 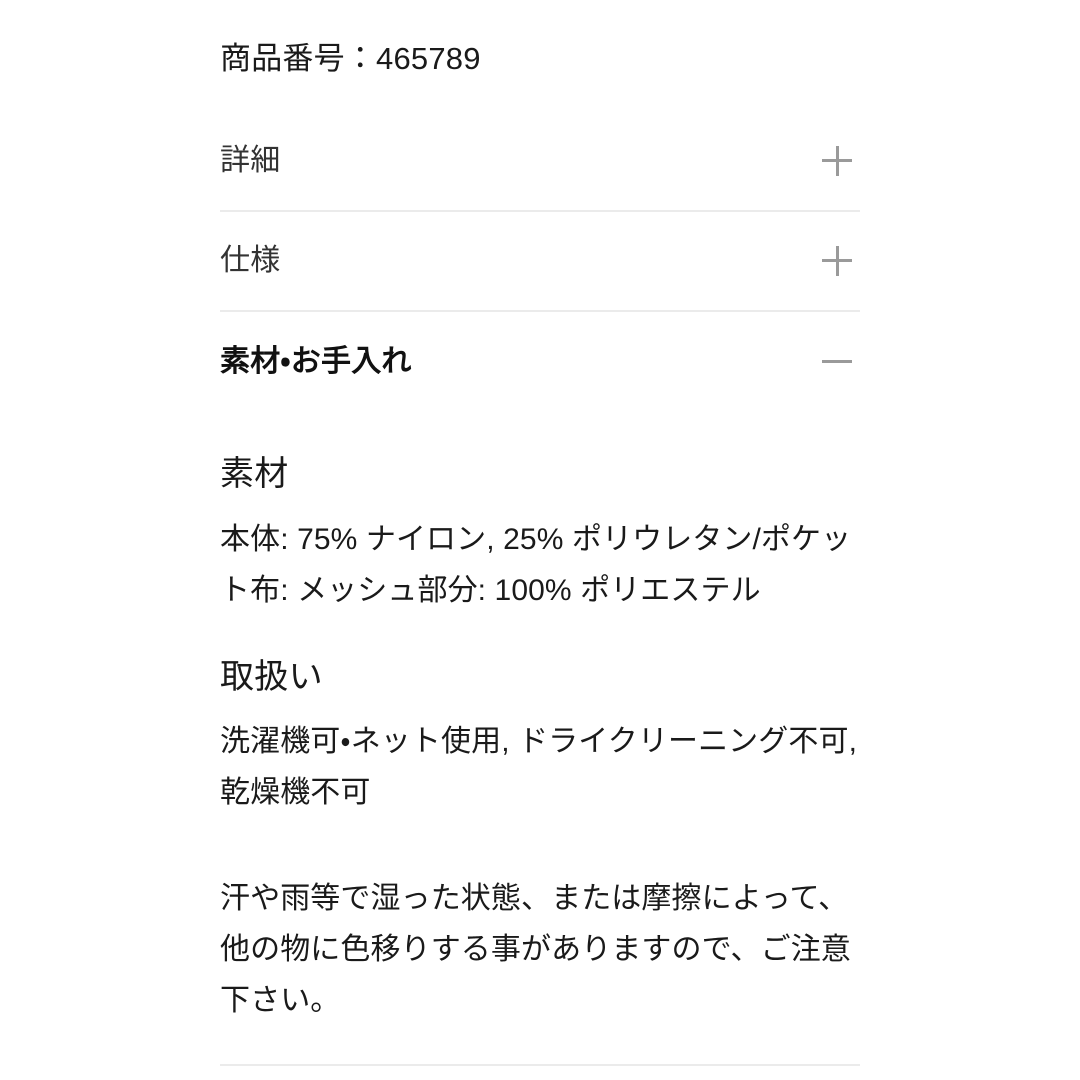 What do you see at coordinates (250, 160) in the screenshot?
I see `accordion-label-details: 詳細` at bounding box center [250, 160].